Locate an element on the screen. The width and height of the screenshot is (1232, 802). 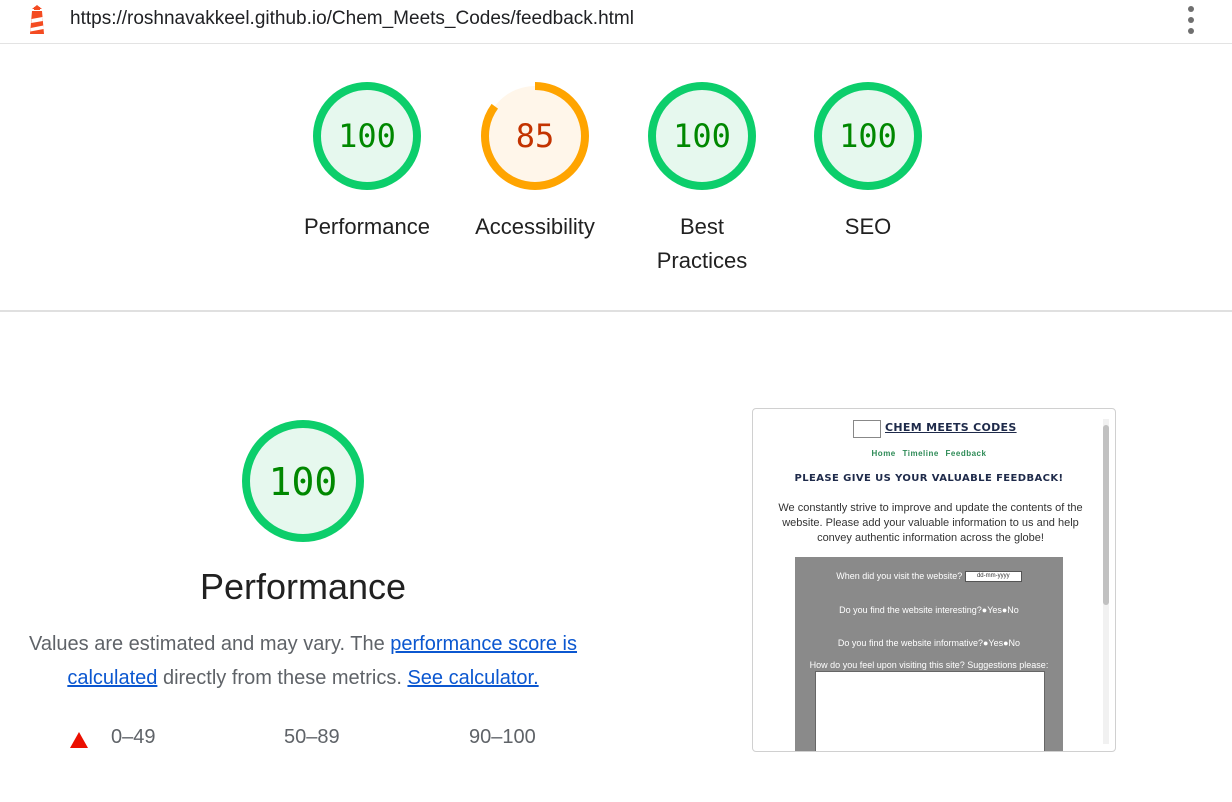
gauge-label: Performance is located at coordinates (367, 226).